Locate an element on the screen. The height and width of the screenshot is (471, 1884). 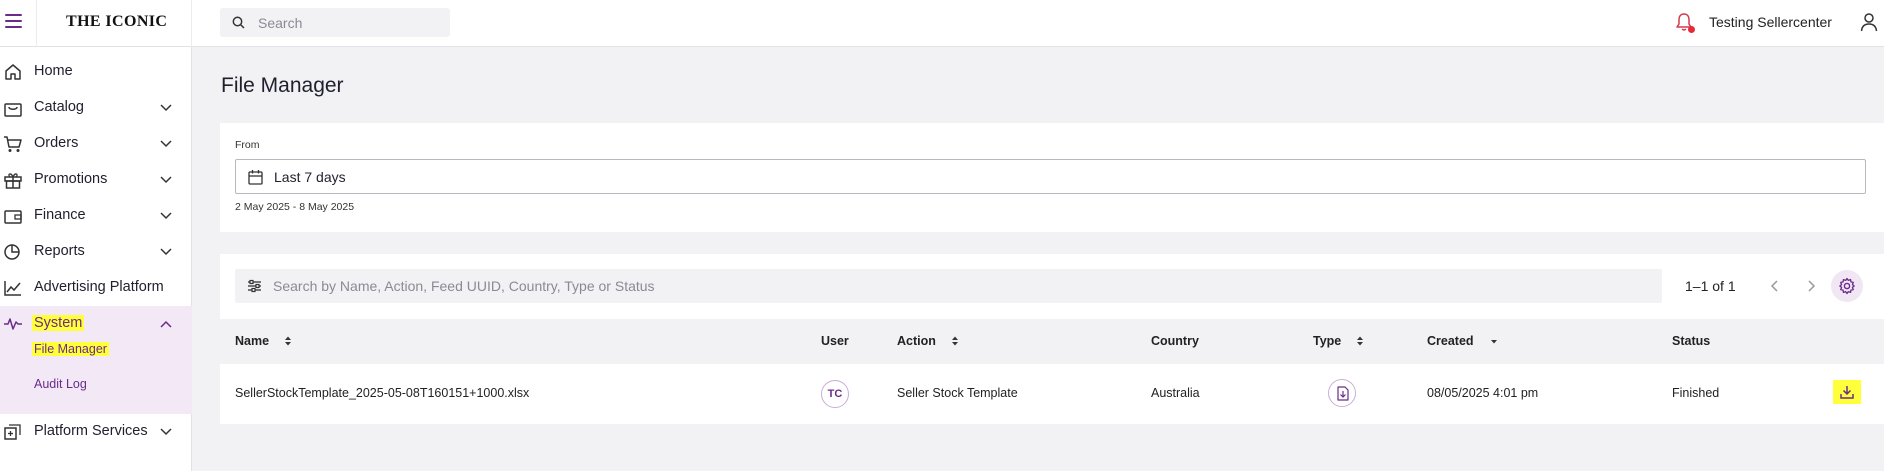
top-header: THE ICONIC Testing Sellercenter is located at coordinates (942, 23).